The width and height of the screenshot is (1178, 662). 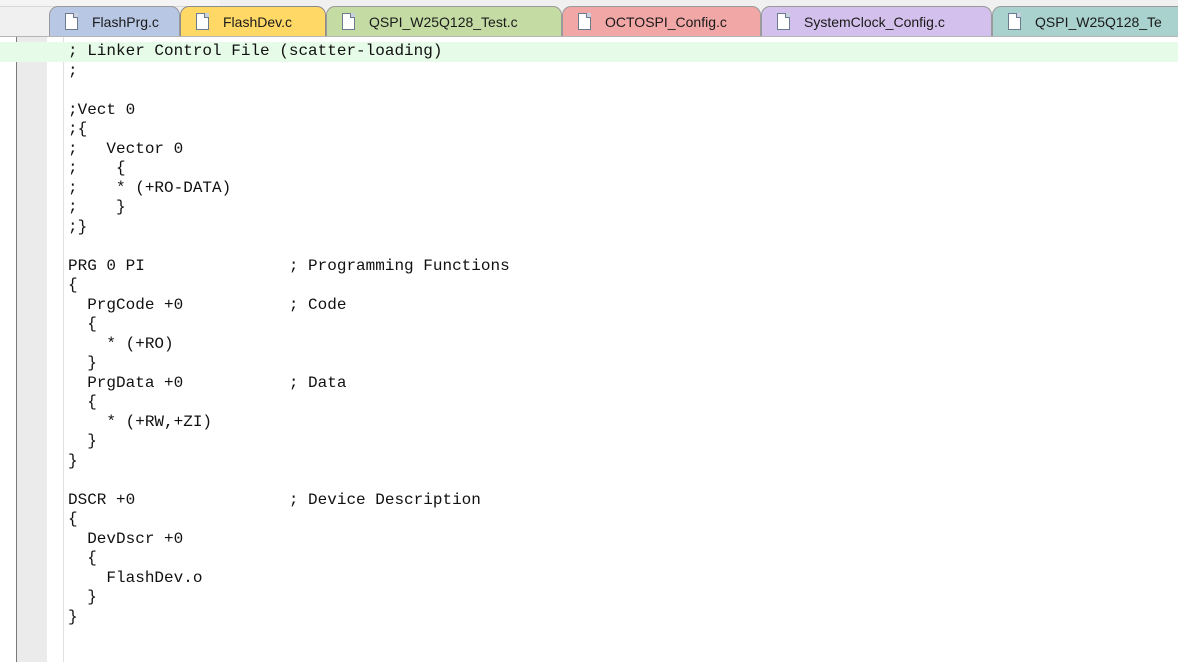 What do you see at coordinates (125, 21) in the screenshot?
I see `tab-label: FlashPrg.c` at bounding box center [125, 21].